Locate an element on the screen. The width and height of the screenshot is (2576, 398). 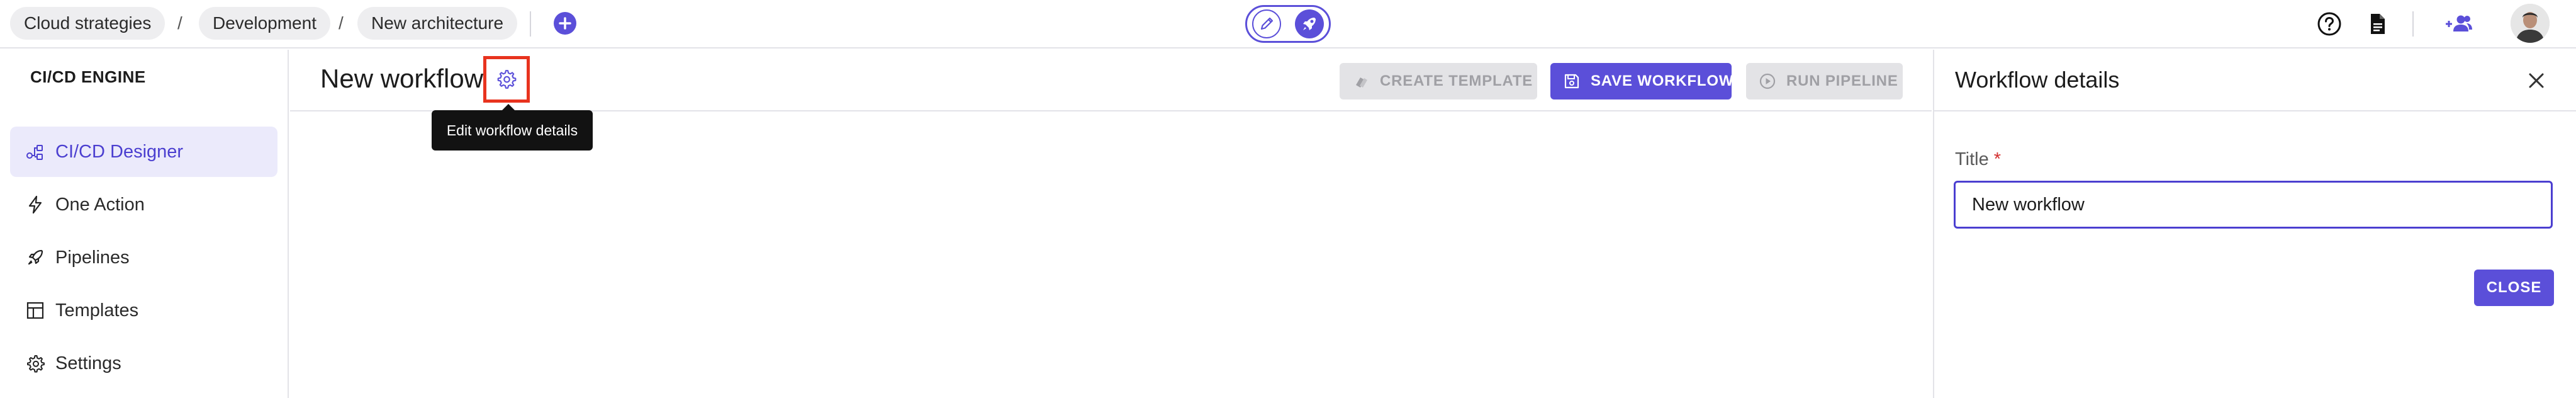
user-avatar-icon is located at coordinates (2530, 23).